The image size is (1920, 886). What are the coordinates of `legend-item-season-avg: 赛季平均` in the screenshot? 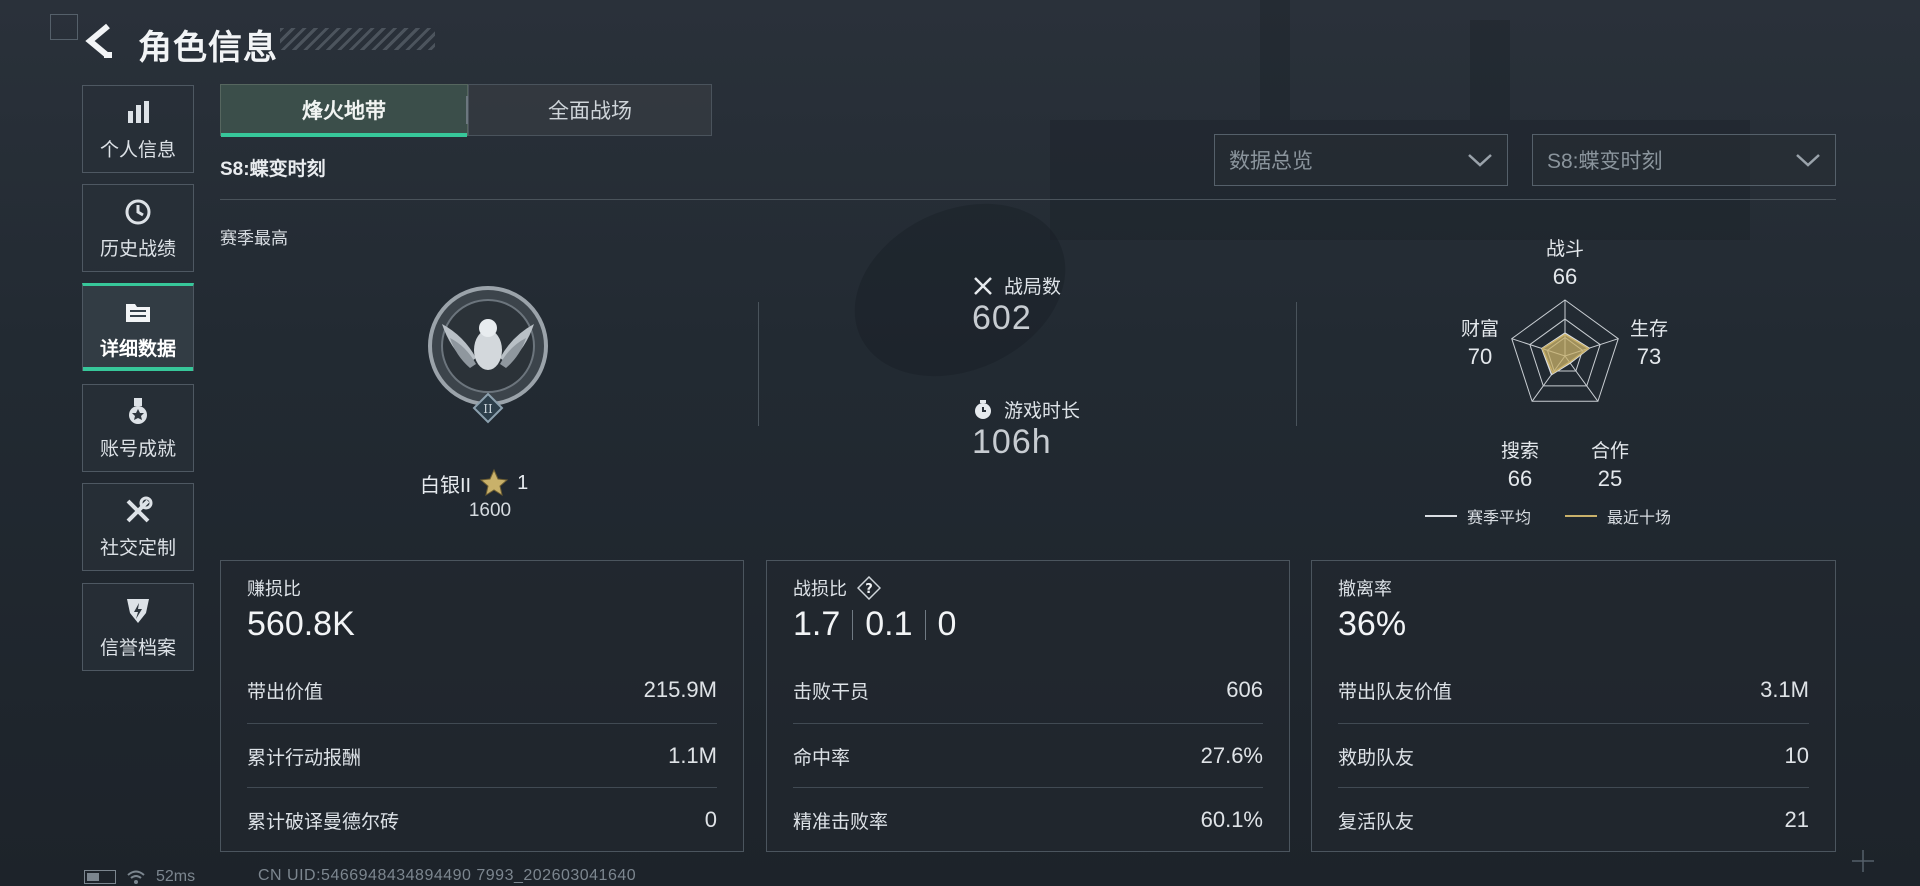 It's located at (1478, 516).